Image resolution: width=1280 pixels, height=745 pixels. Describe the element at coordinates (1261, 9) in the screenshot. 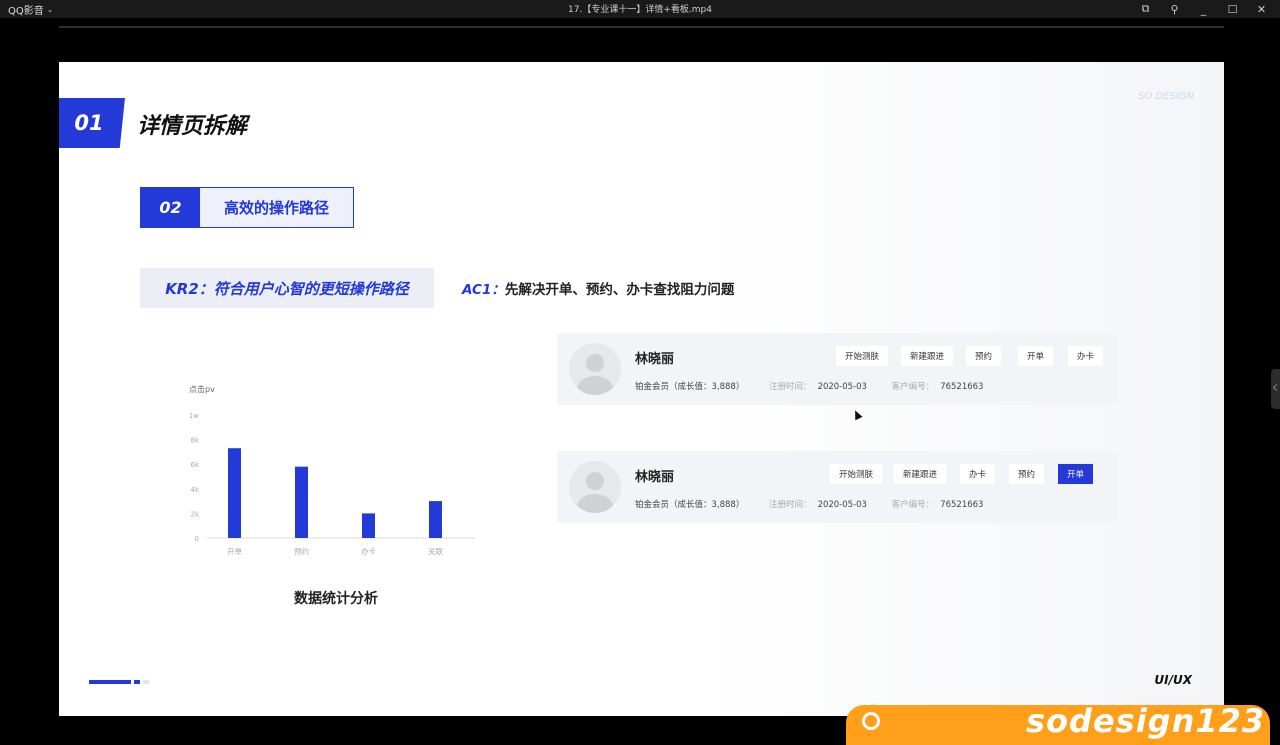

I see `close-icon: ✕` at that location.